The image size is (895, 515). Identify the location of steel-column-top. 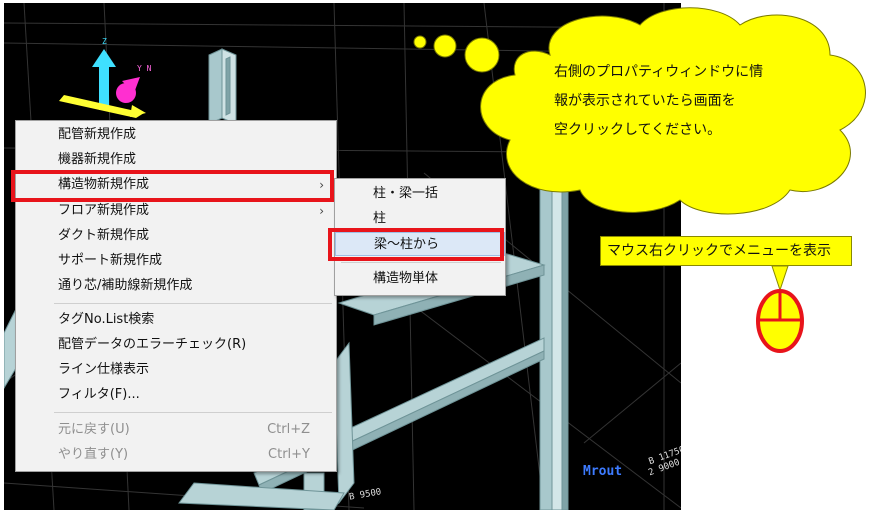
(222, 86).